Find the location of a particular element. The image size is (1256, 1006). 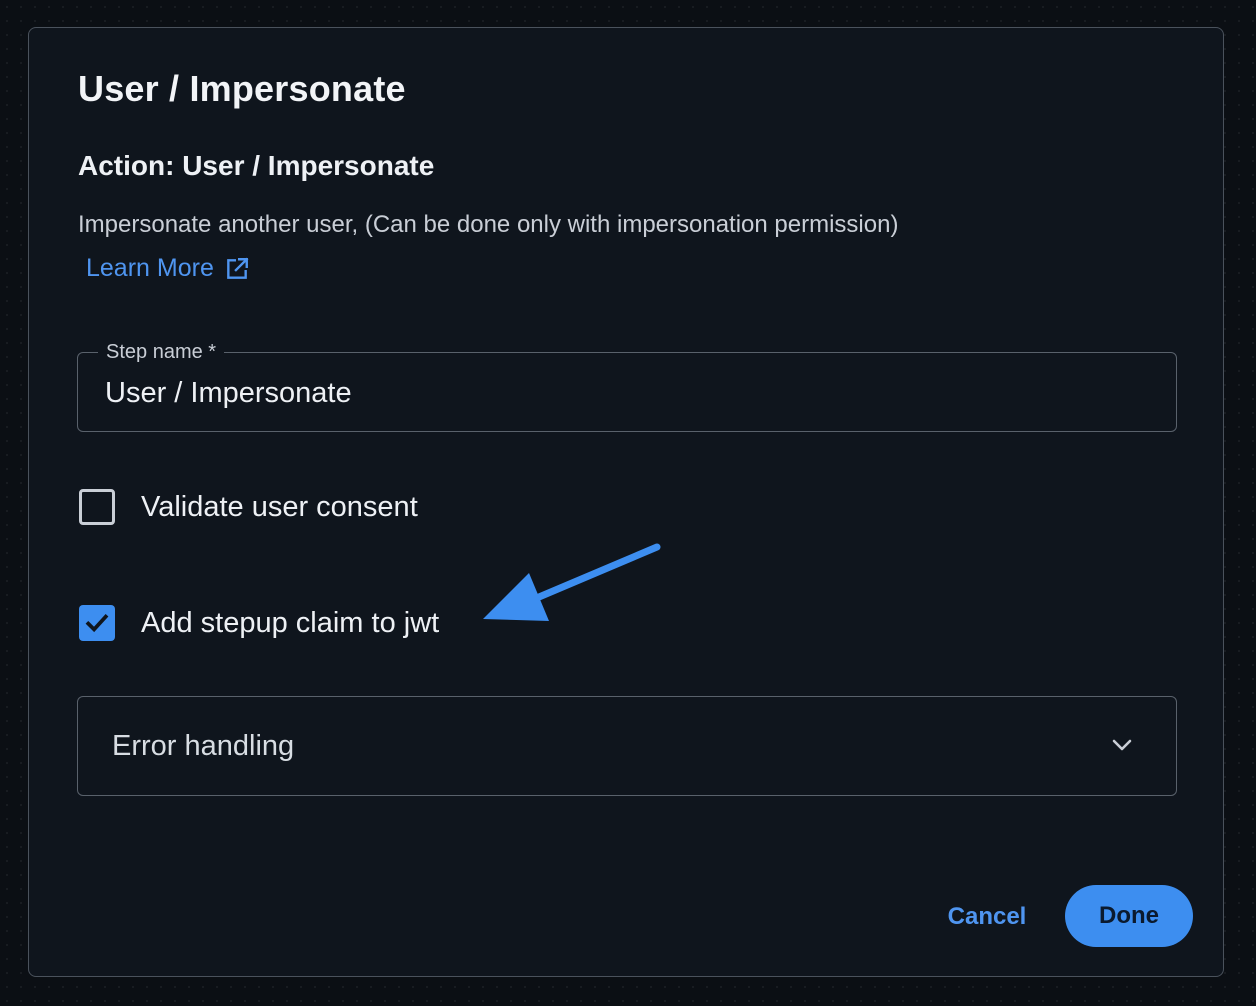

stepup-claim-label: Add stepup claim to jwt is located at coordinates (290, 622).